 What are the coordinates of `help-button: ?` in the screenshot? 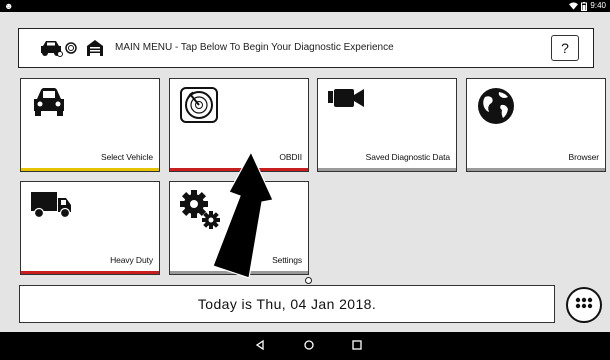 It's located at (565, 48).